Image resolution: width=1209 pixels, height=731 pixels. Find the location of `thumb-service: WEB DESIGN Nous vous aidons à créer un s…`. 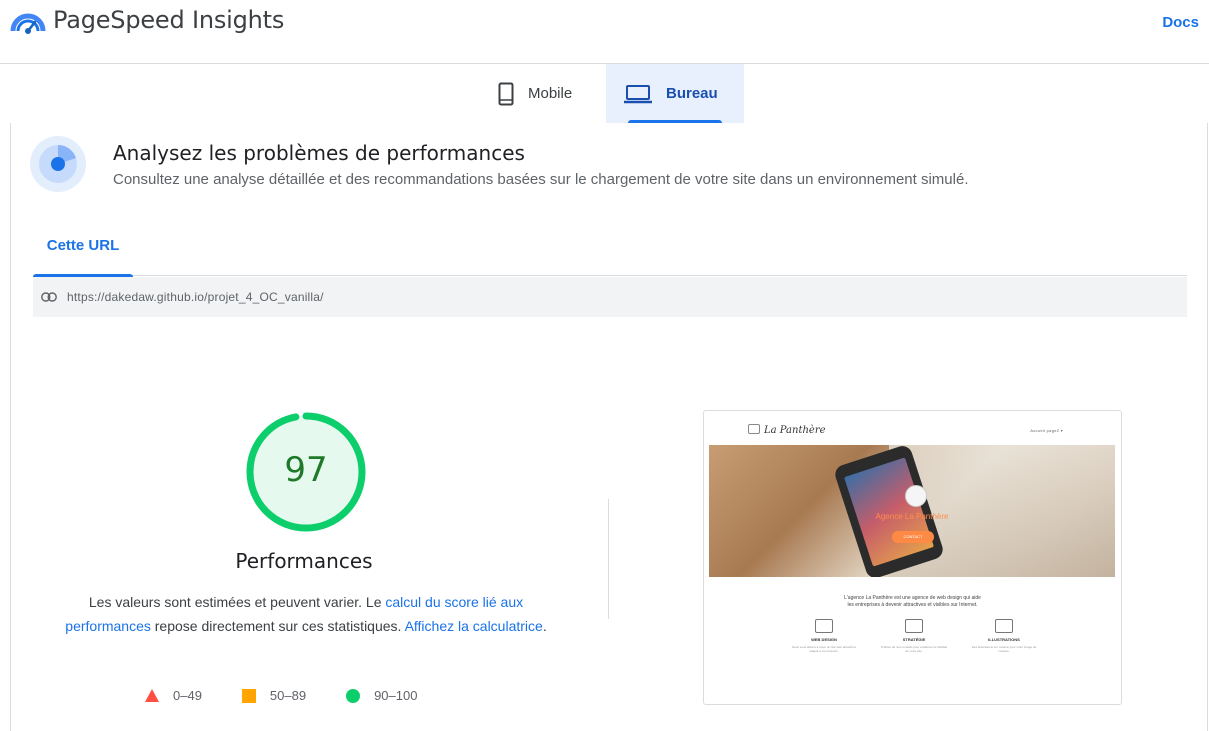

thumb-service: WEB DESIGN Nous vous aidons à créer un s… is located at coordinates (824, 636).